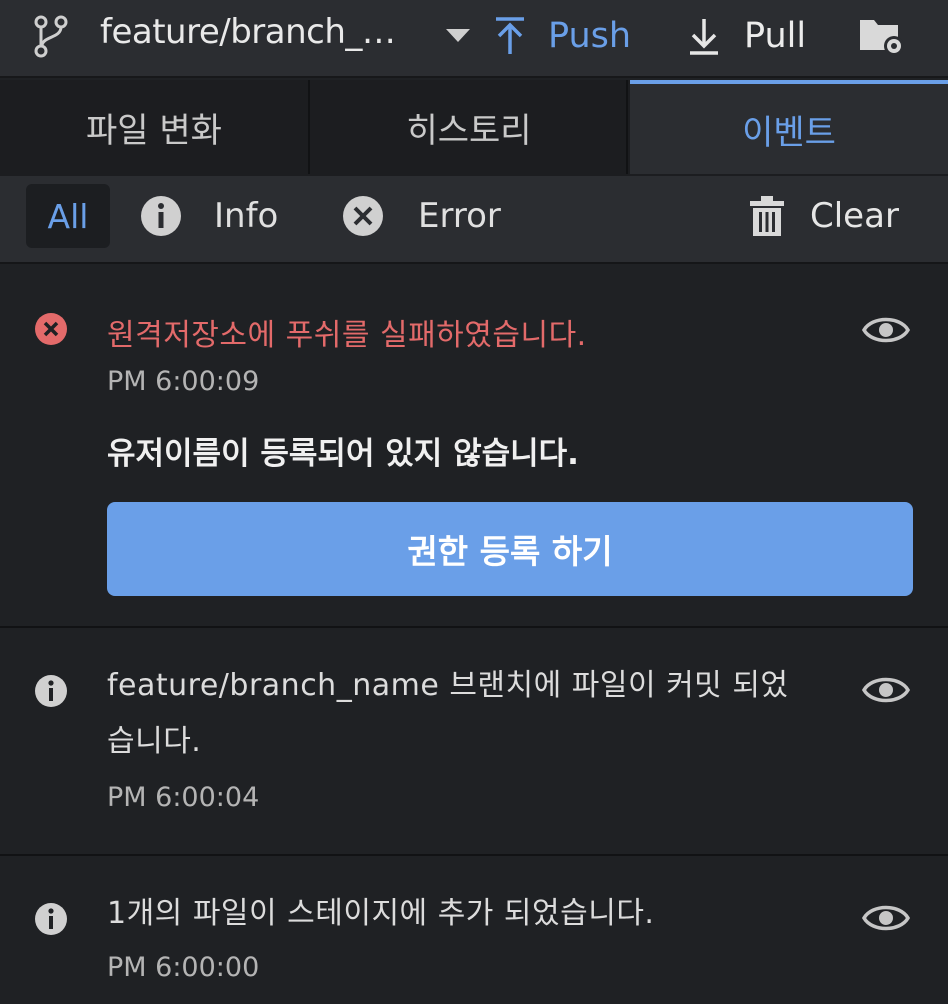 Image resolution: width=948 pixels, height=1004 pixels. Describe the element at coordinates (155, 127) in the screenshot. I see `tab-file-changes: 파일 변화` at that location.